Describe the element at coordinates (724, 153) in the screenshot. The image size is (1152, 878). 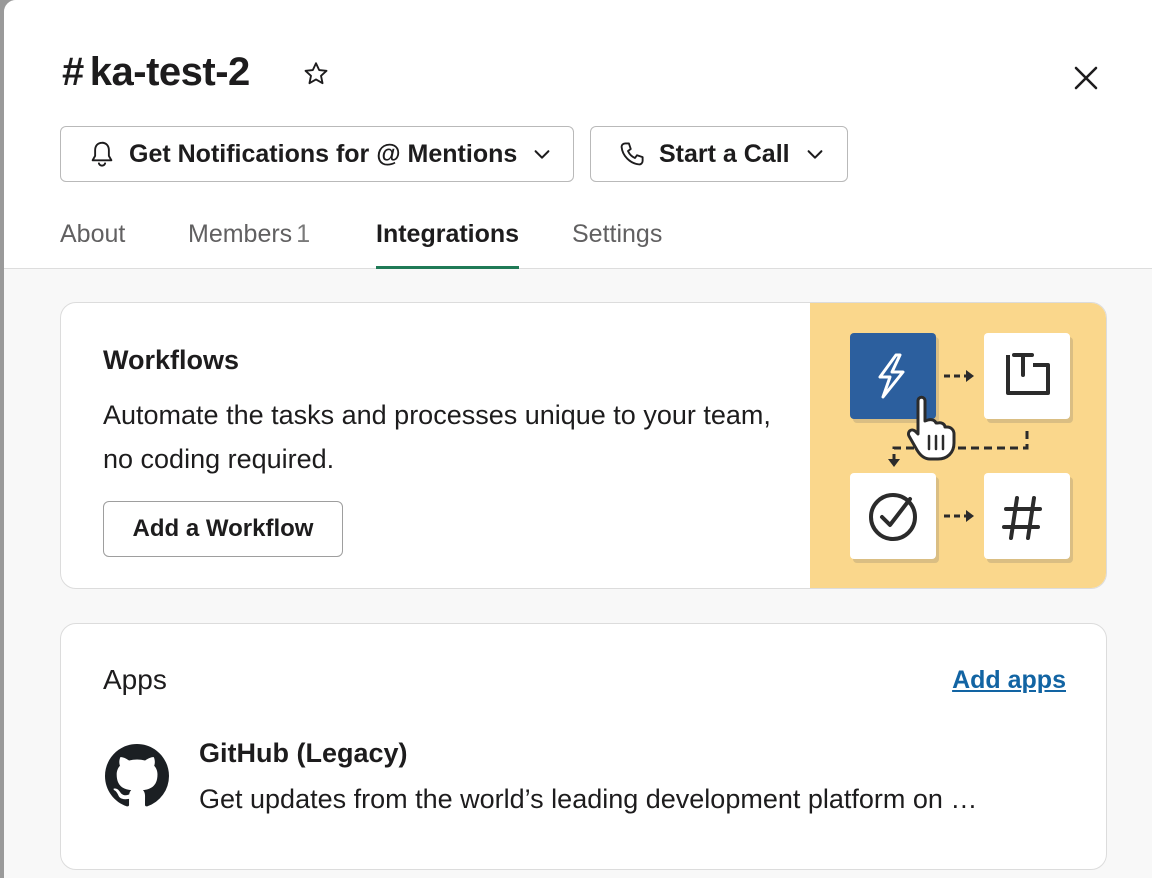
I see `start-call-button-label: Start a Call` at that location.